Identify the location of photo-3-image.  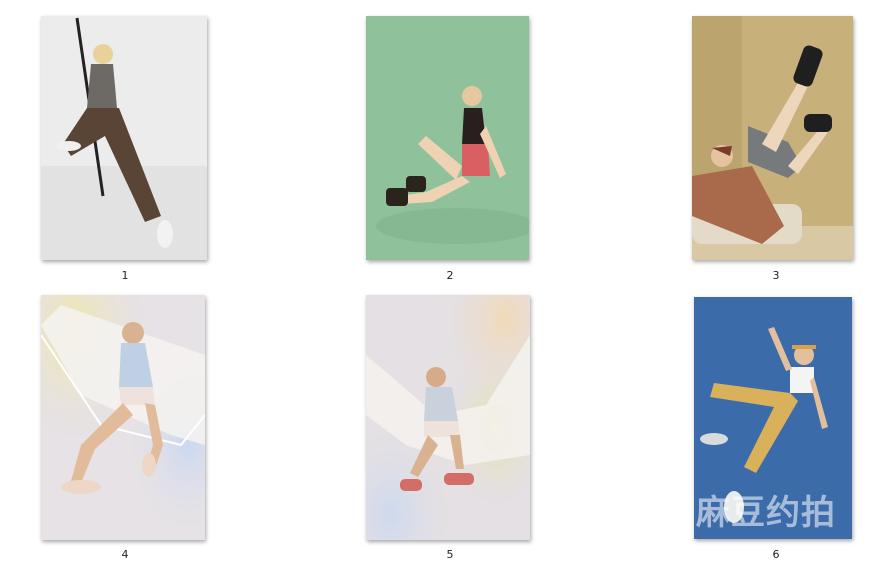
(772, 138).